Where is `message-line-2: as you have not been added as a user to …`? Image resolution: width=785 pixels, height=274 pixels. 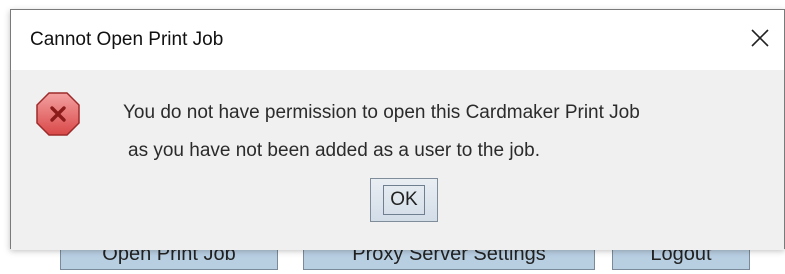 message-line-2: as you have not been added as a user to … is located at coordinates (334, 150).